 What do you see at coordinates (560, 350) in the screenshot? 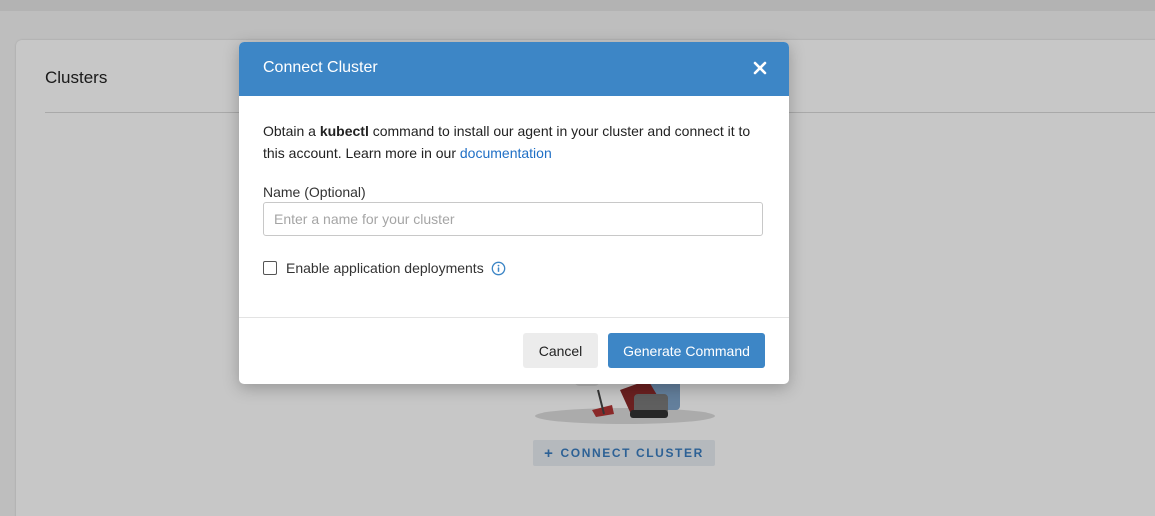
I see `cancel-button: Cancel` at bounding box center [560, 350].